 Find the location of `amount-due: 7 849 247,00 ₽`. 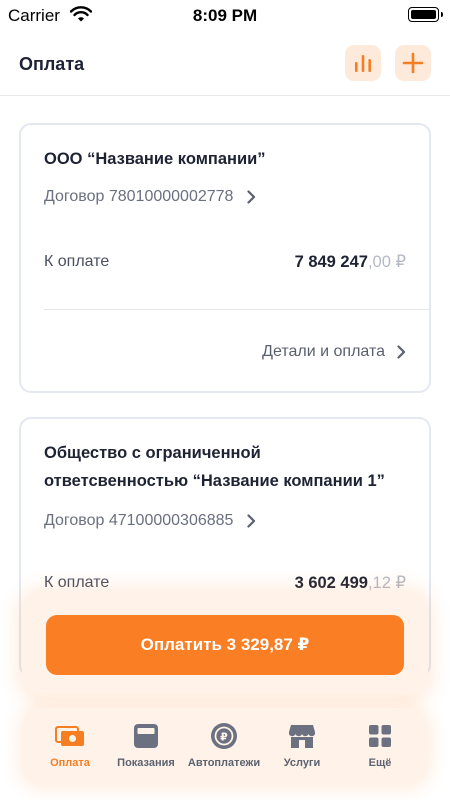

amount-due: 7 849 247,00 ₽ is located at coordinates (350, 262).